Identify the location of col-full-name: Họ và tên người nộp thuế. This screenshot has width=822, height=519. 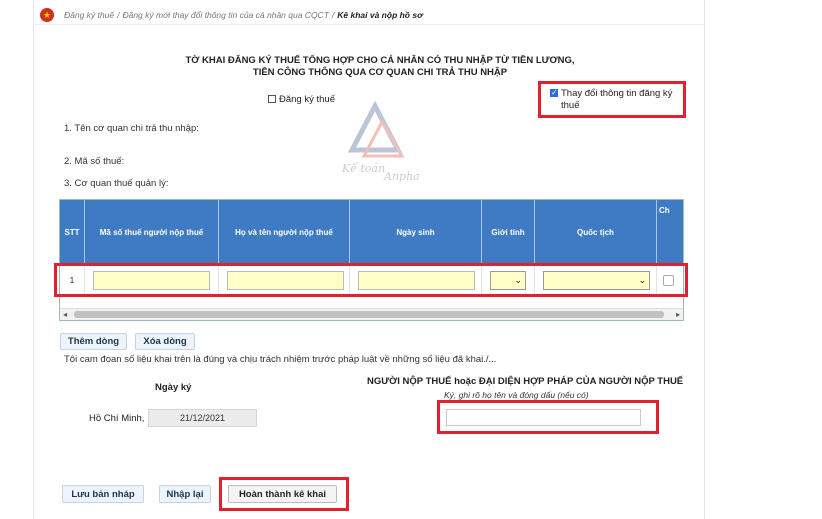
(284, 232).